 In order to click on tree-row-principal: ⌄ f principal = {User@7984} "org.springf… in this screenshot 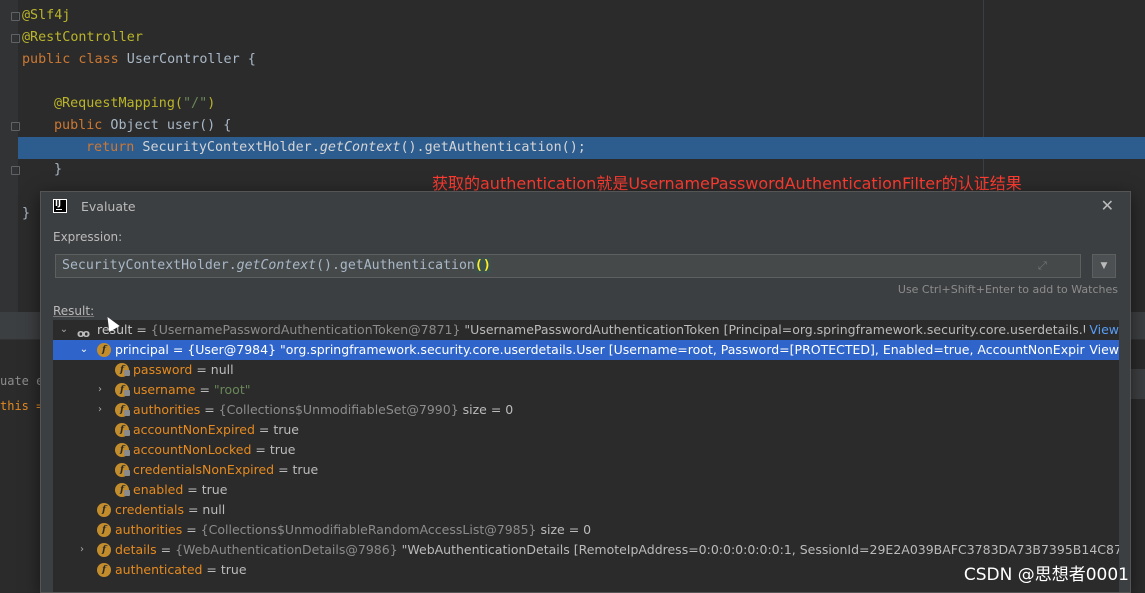, I will do `click(586, 350)`.